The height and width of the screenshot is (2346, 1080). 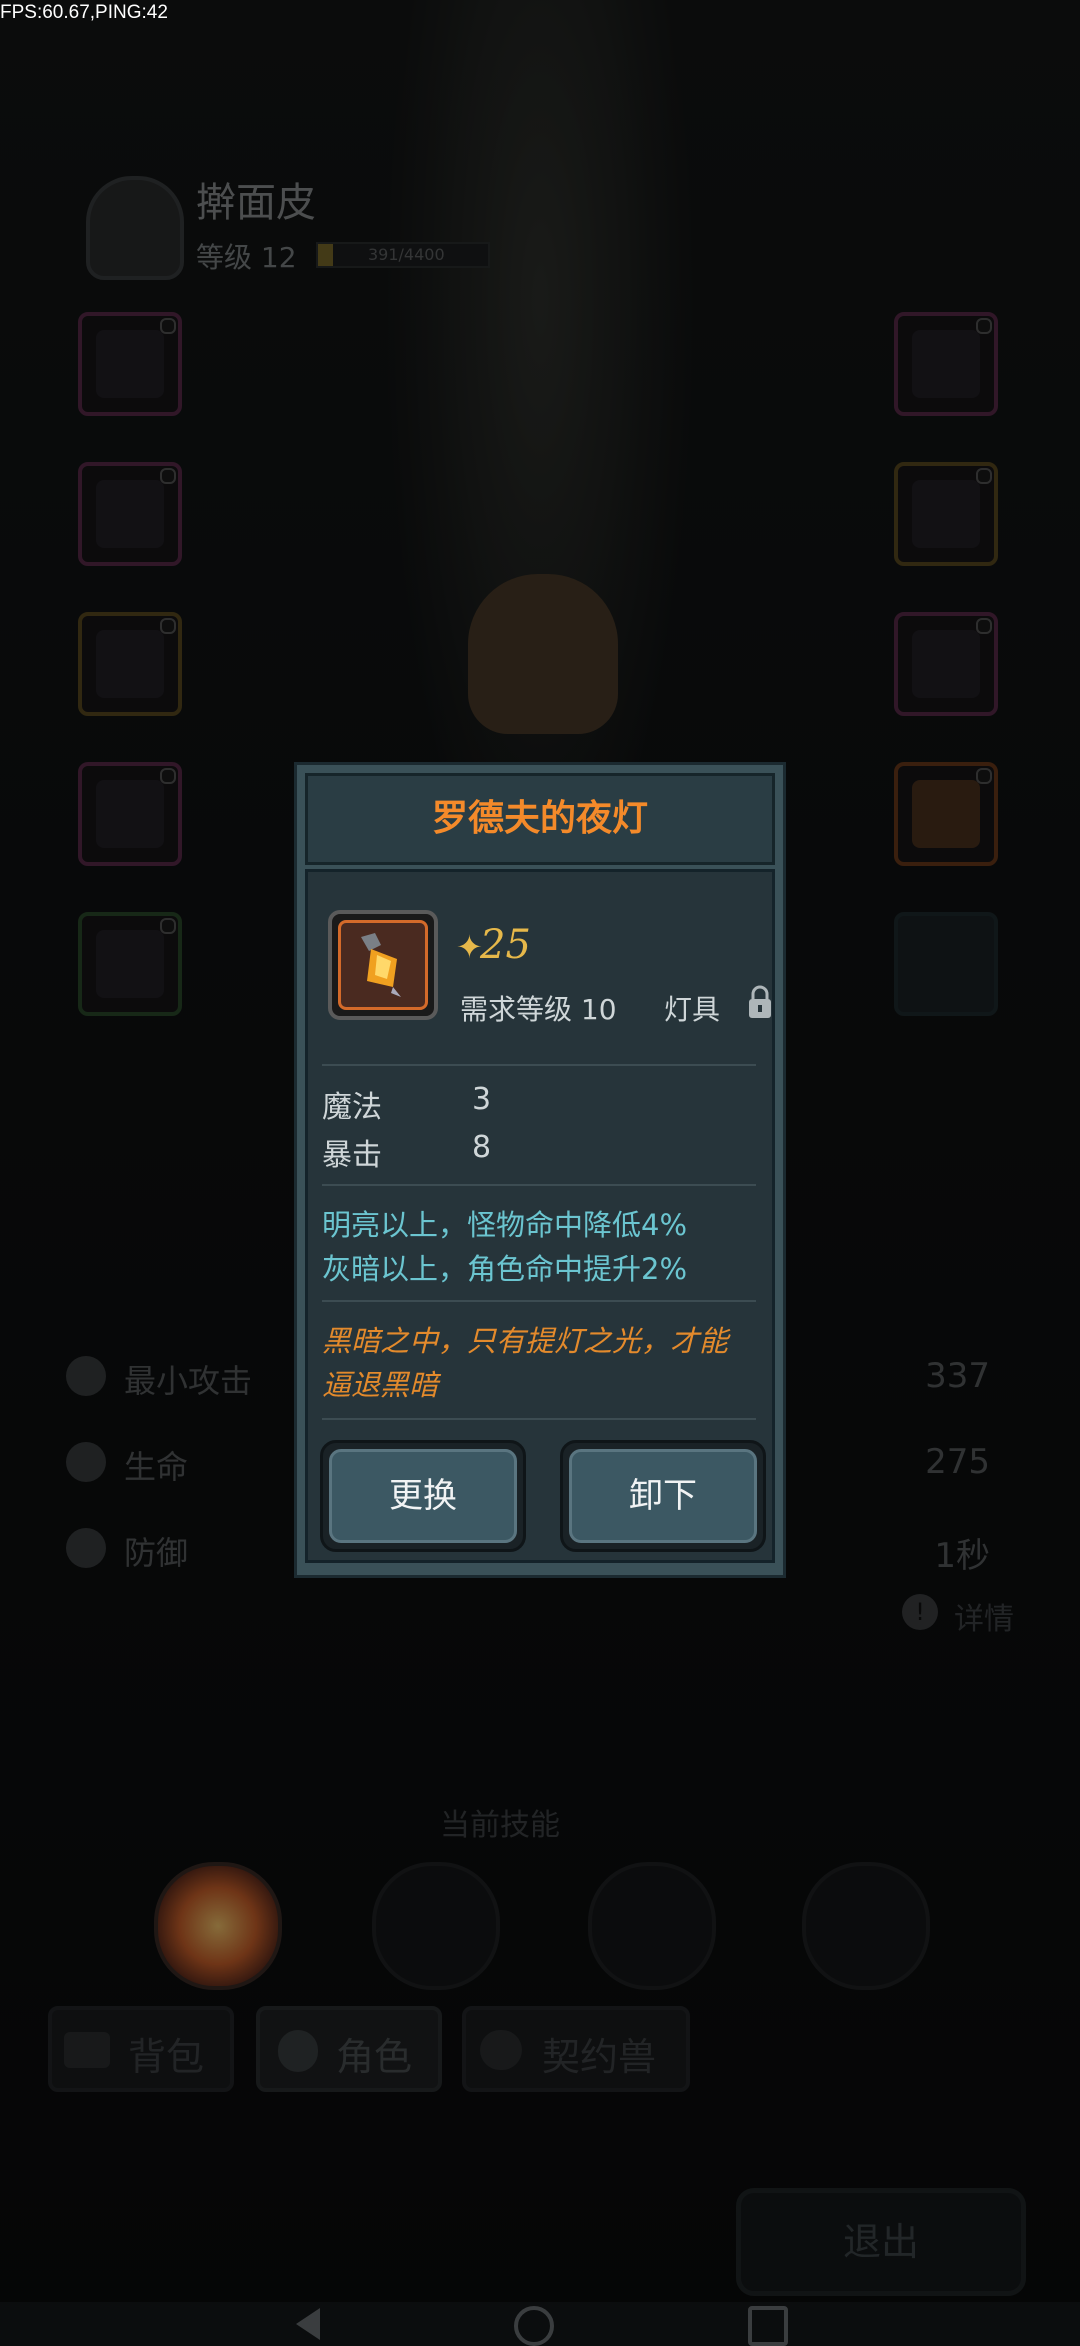 I want to click on dialog-header: 罗德夫的夜灯, so click(x=540, y=819).